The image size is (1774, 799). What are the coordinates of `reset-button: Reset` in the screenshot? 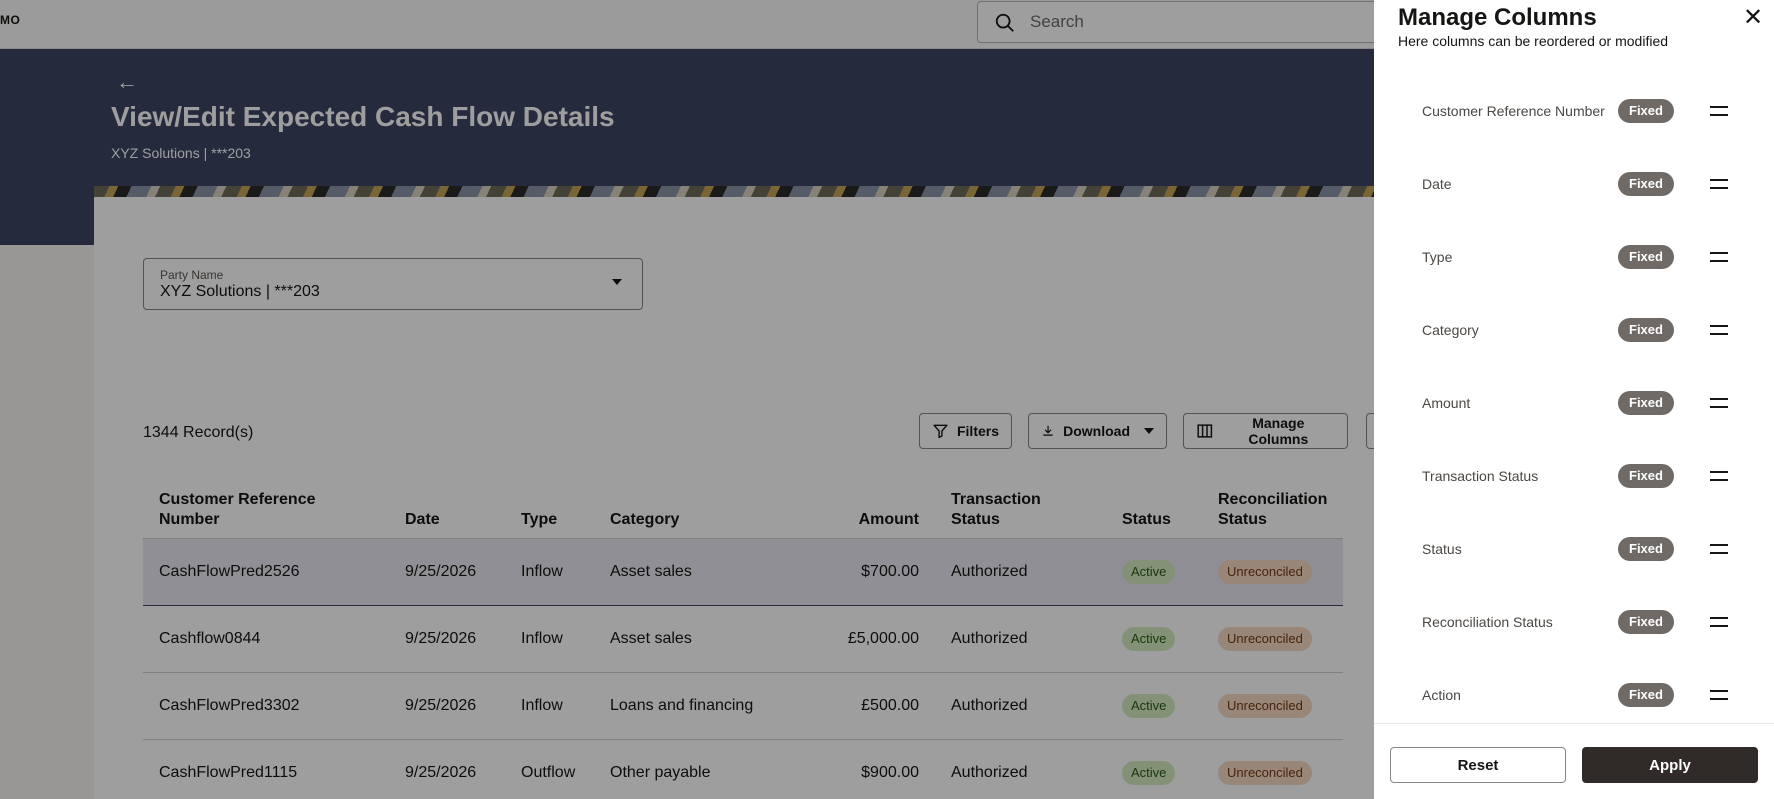 It's located at (1478, 765).